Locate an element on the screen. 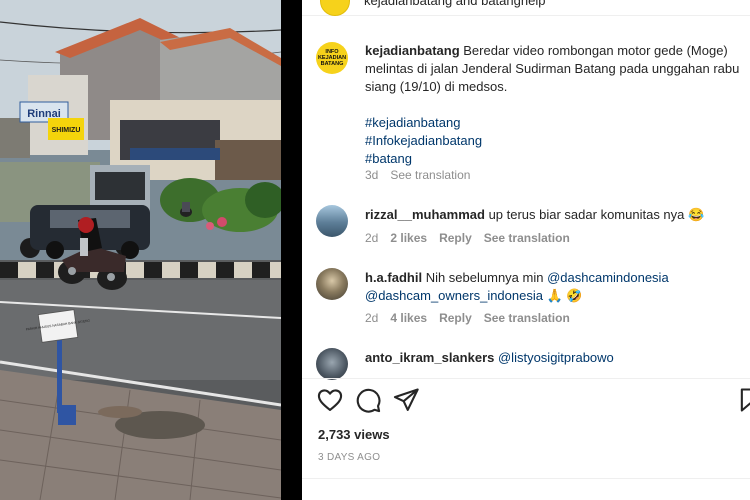  post-header: kejadianbatang and batanghelp is located at coordinates (526, 8).